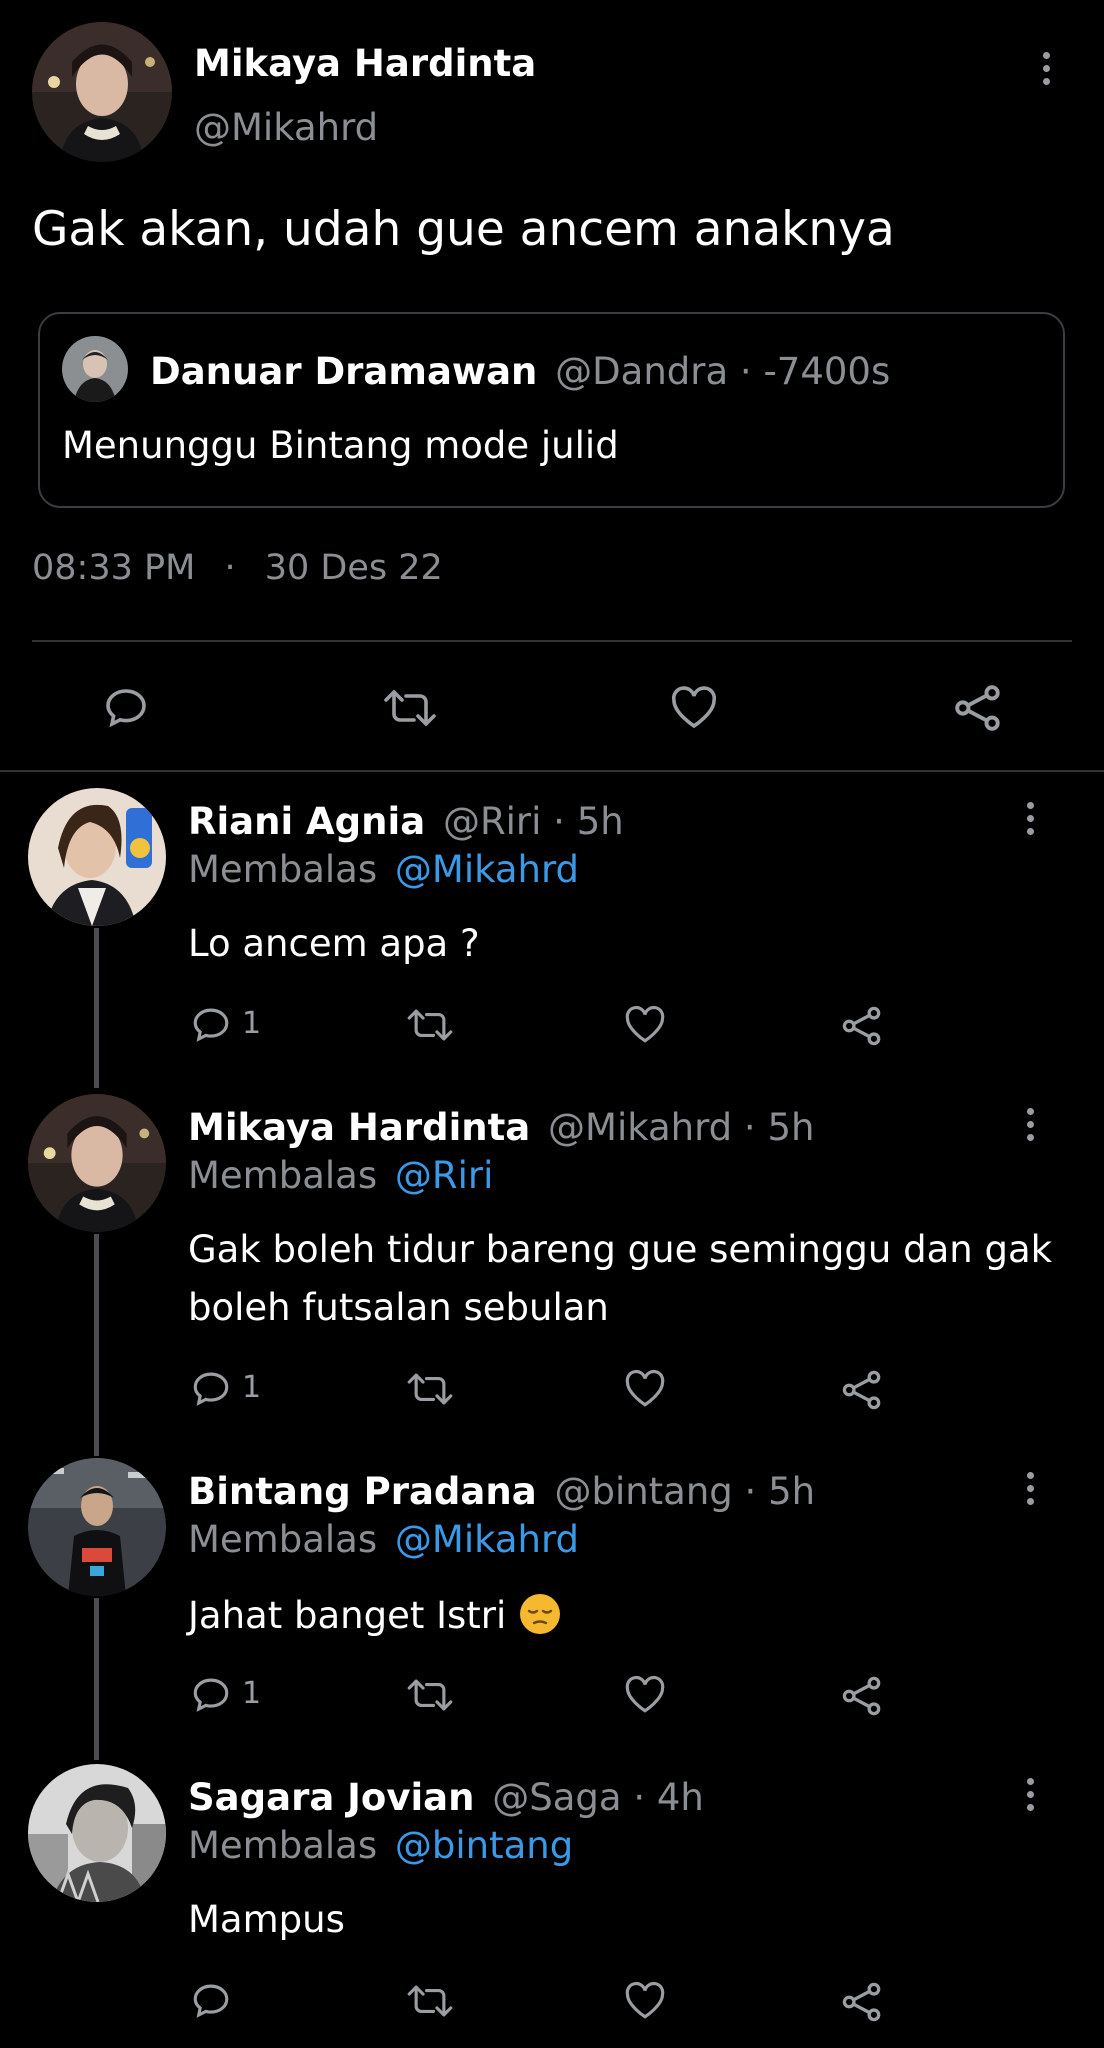 This screenshot has height=2048, width=1104. I want to click on reply-text: Mampus, so click(266, 1919).